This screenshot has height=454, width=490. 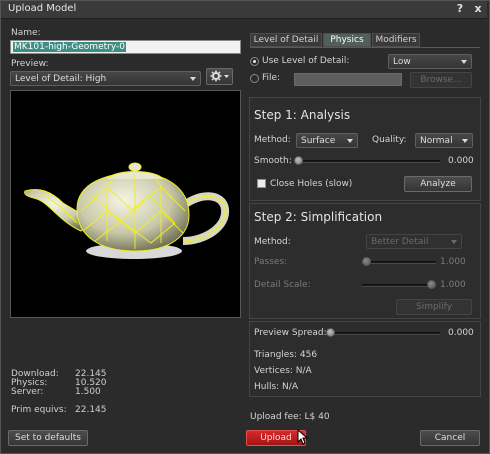 What do you see at coordinates (367, 161) in the screenshot?
I see `smooth-slider` at bounding box center [367, 161].